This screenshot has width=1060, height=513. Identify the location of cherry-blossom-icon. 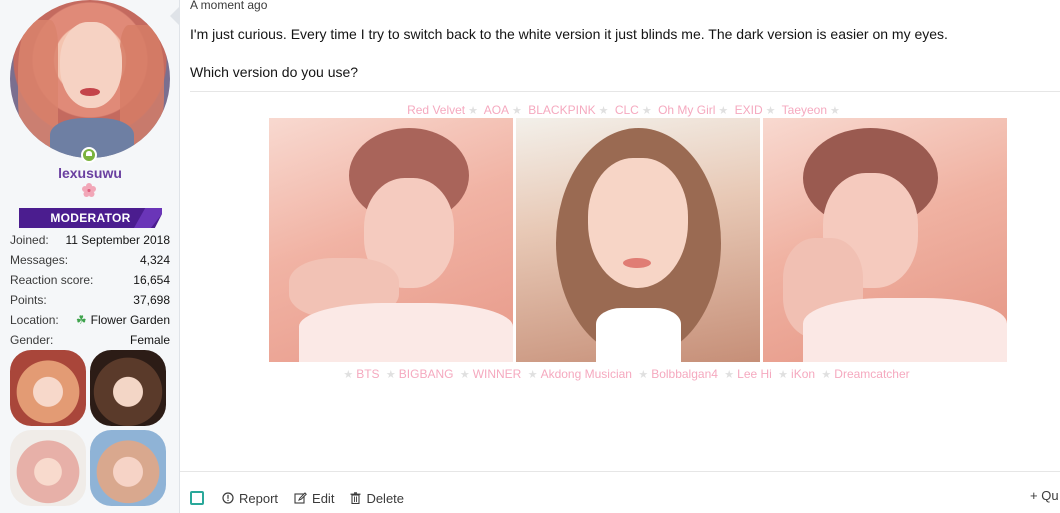
(89, 190).